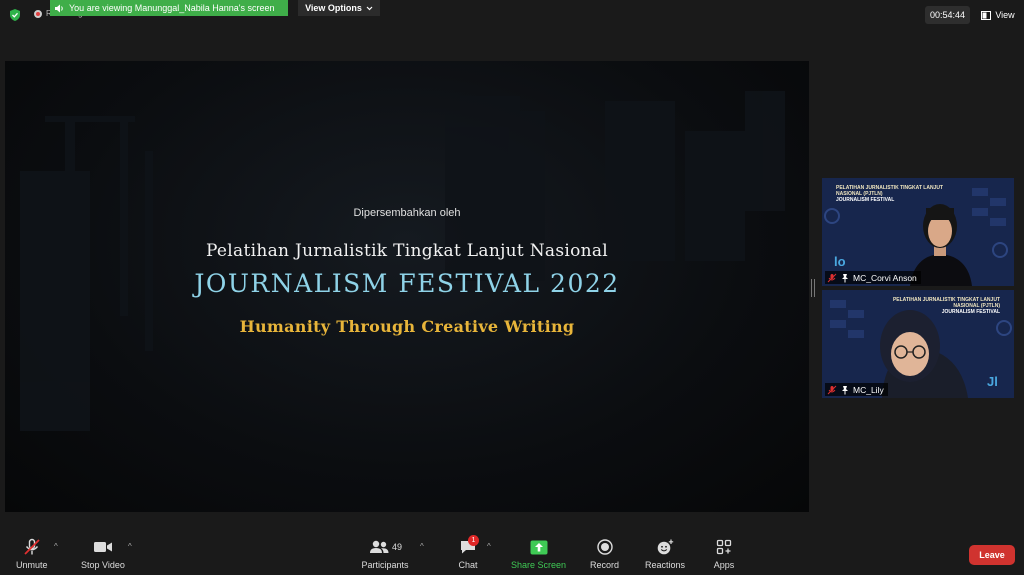 Image resolution: width=1024 pixels, height=575 pixels. I want to click on apps-grid-icon, so click(724, 547).